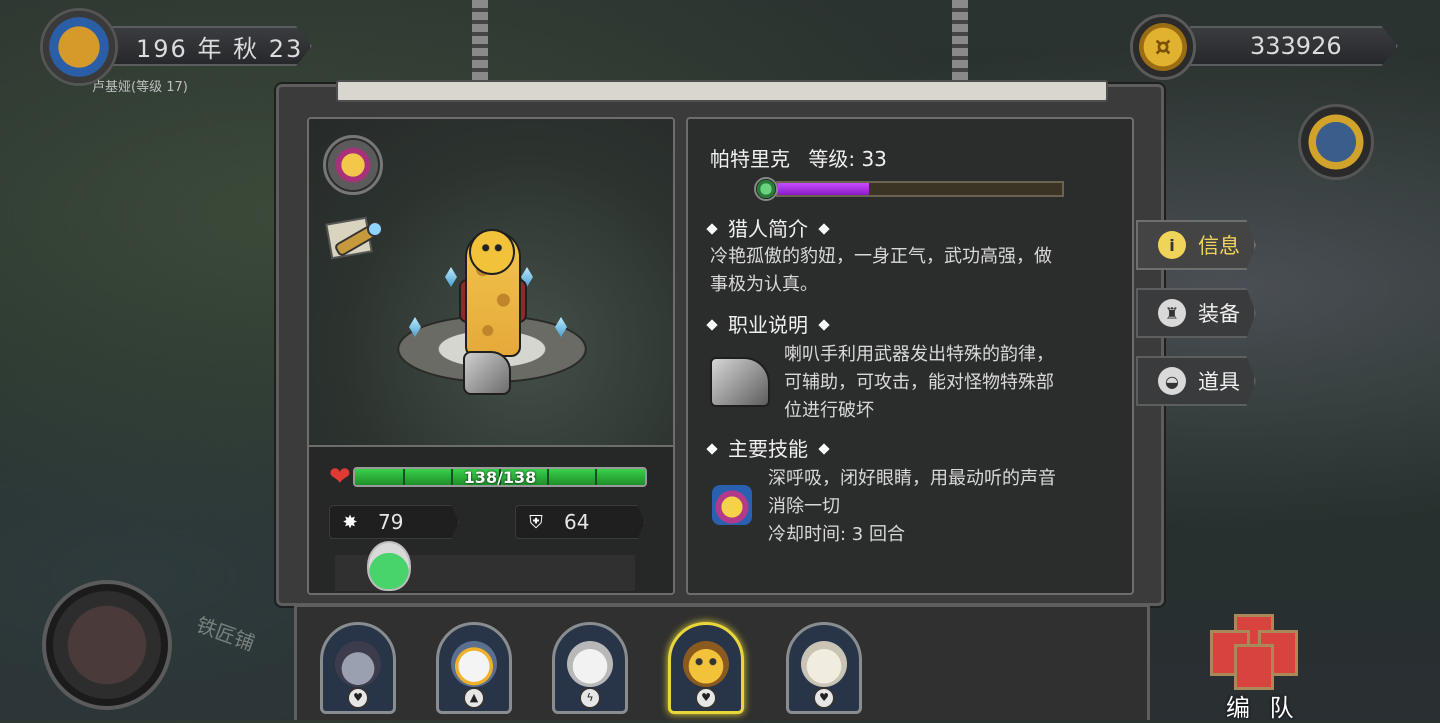 Image resolution: width=1440 pixels, height=723 pixels. I want to click on eagle-portrait, so click(474, 664).